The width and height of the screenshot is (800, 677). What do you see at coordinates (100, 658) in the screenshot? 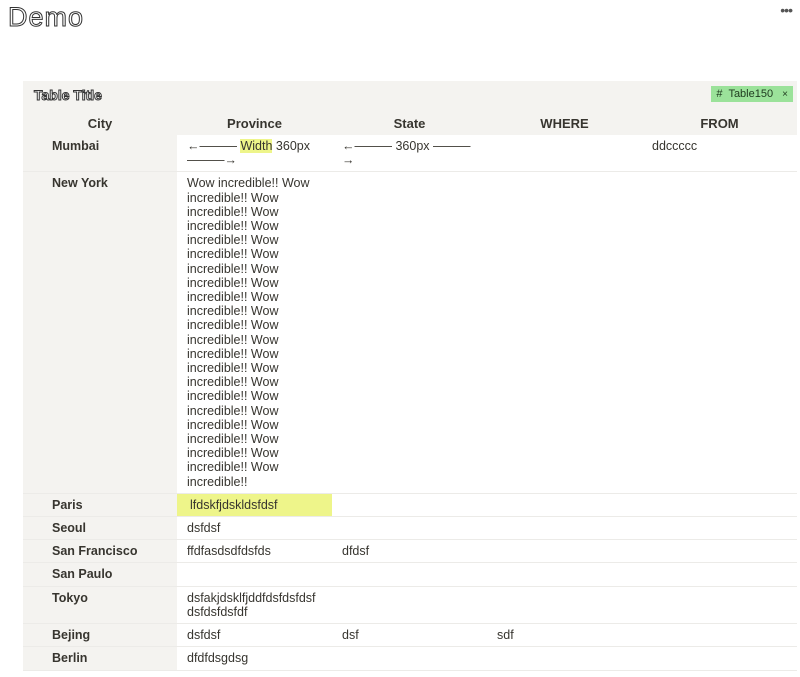
I see `city-cell: Berlin` at bounding box center [100, 658].